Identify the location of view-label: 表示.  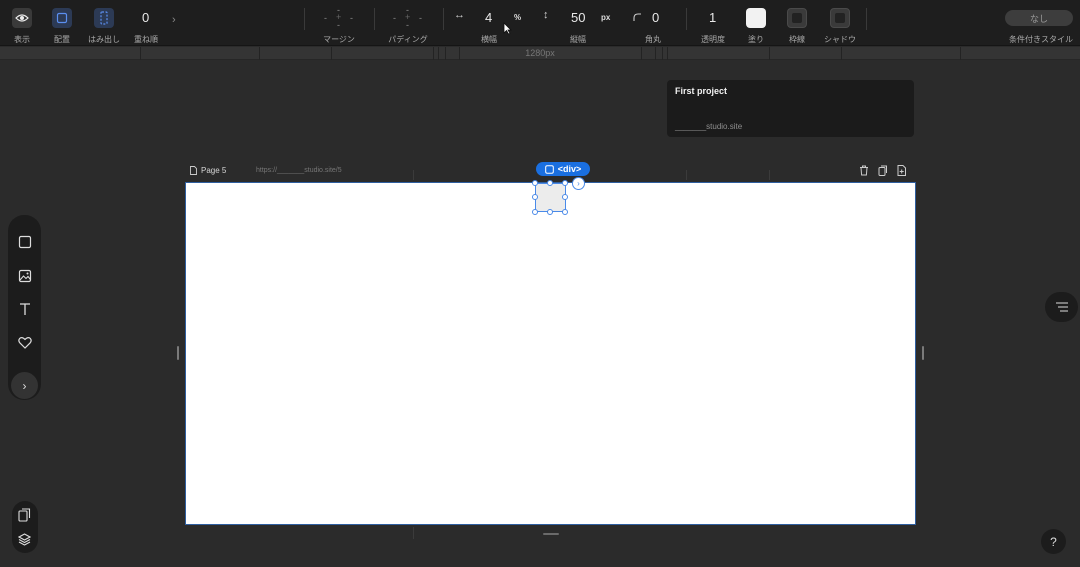
(22, 39).